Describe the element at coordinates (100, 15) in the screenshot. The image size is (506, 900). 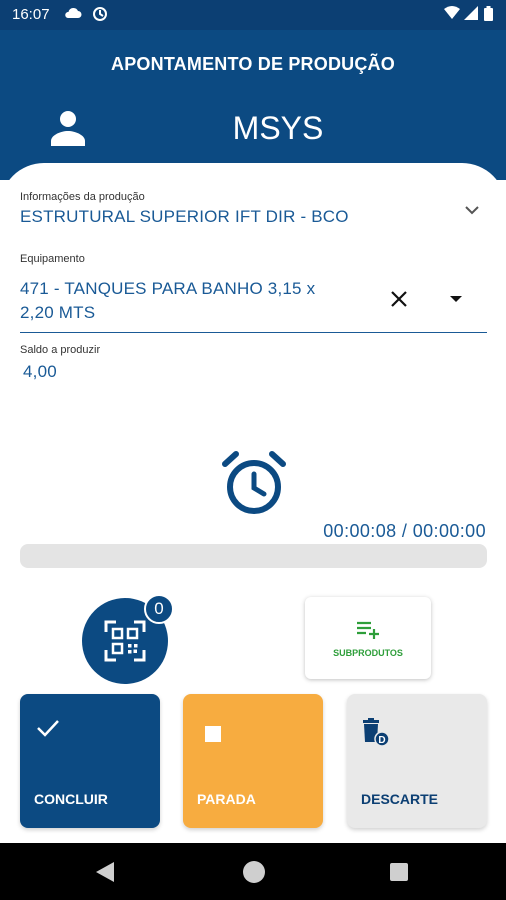
I see `sync-icon` at that location.